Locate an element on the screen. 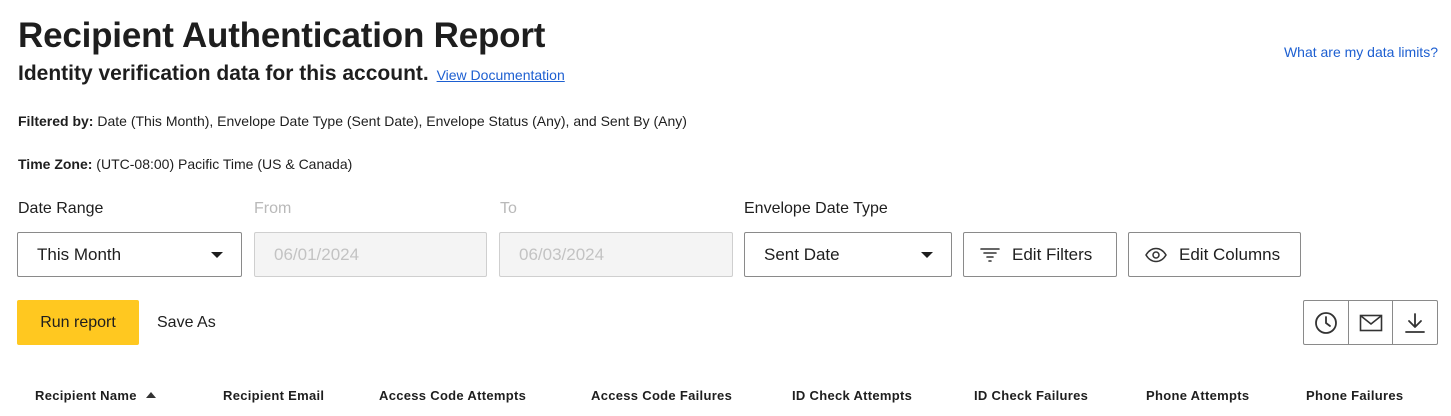 The width and height of the screenshot is (1451, 416). run-report-button: Run report is located at coordinates (78, 322).